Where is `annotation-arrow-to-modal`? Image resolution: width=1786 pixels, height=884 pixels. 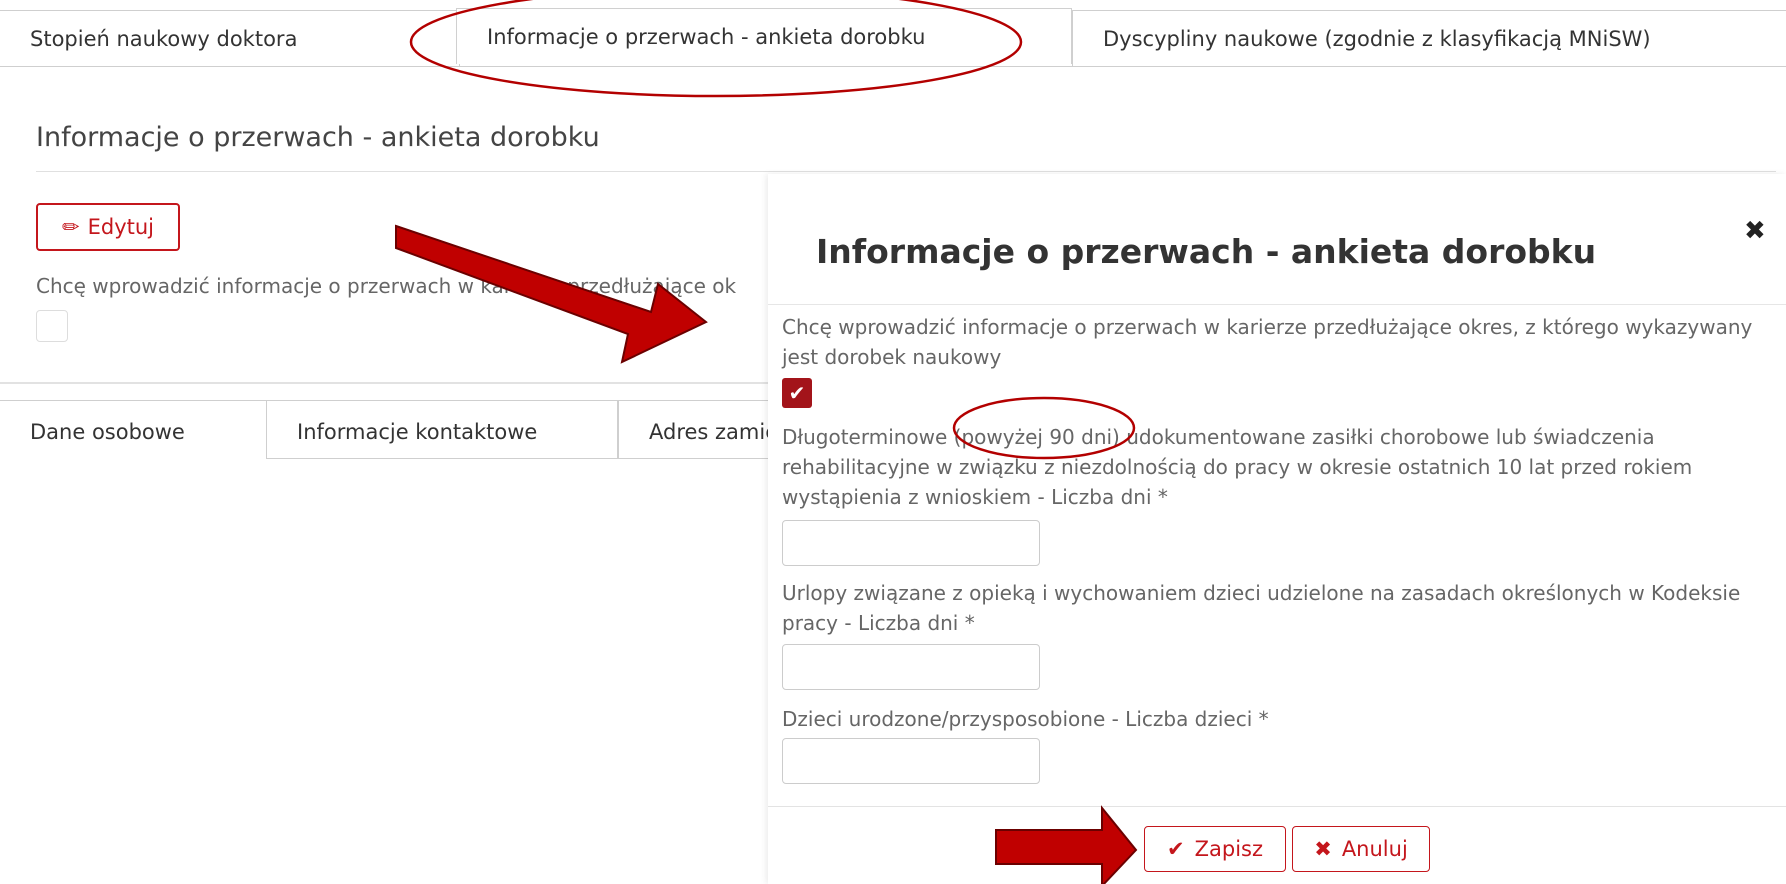 annotation-arrow-to-modal is located at coordinates (551, 294).